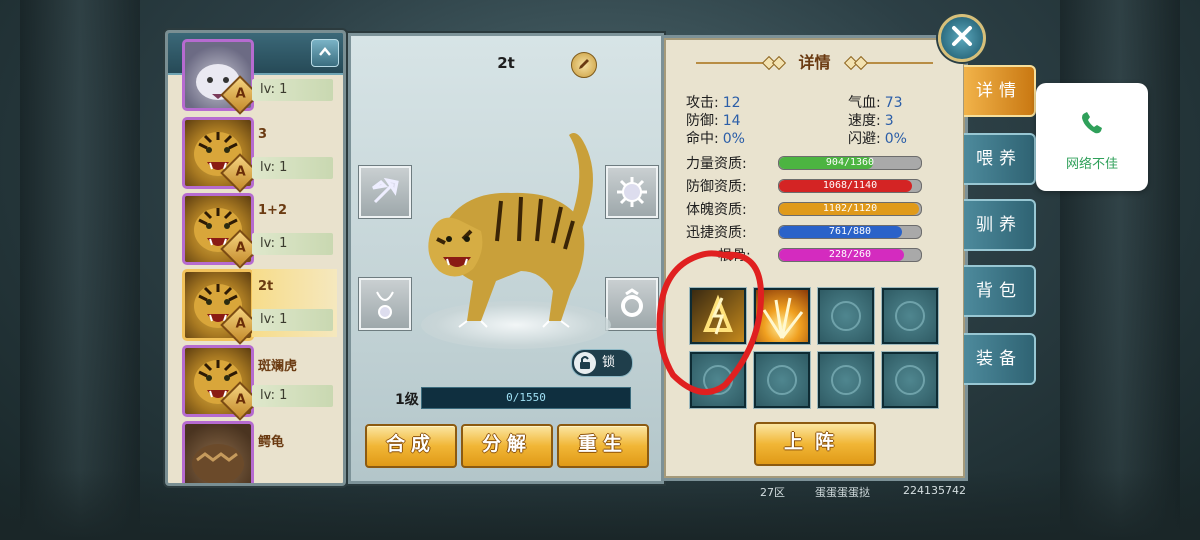  What do you see at coordinates (294, 452) in the screenshot?
I see `pet-info: 鳄龟` at bounding box center [294, 452].